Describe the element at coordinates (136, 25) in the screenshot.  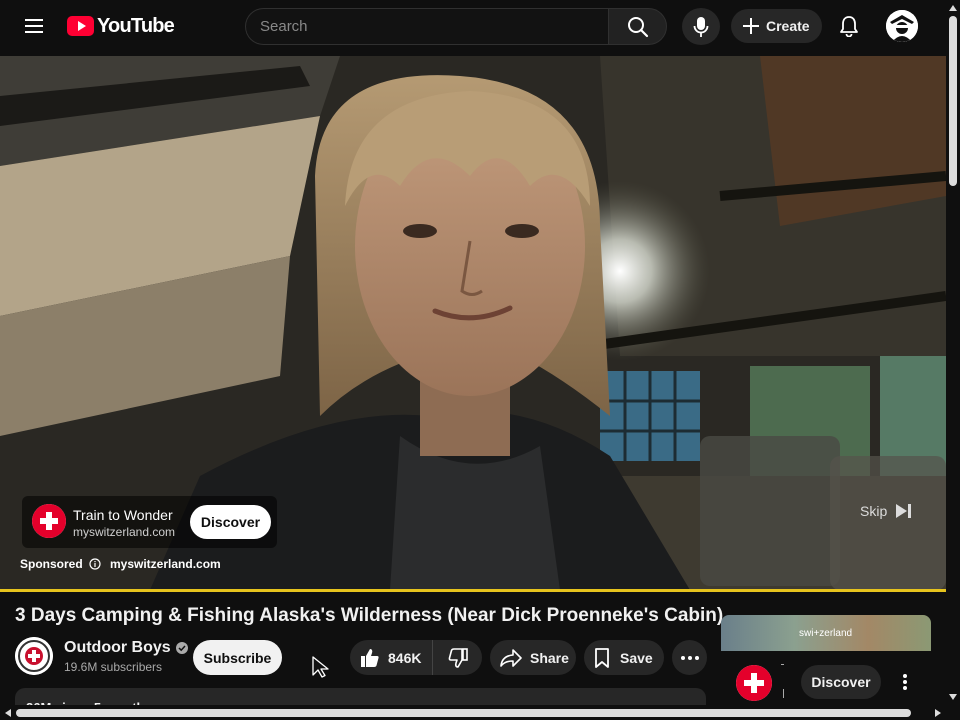
I see `logo-text: YouTube` at that location.